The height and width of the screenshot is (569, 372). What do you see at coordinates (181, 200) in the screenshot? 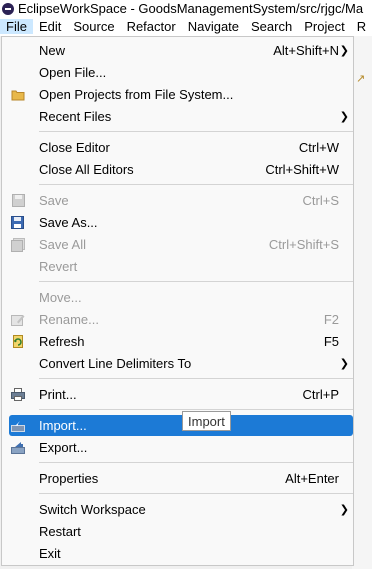
I see `menu-item-save: Save Ctrl+S` at bounding box center [181, 200].